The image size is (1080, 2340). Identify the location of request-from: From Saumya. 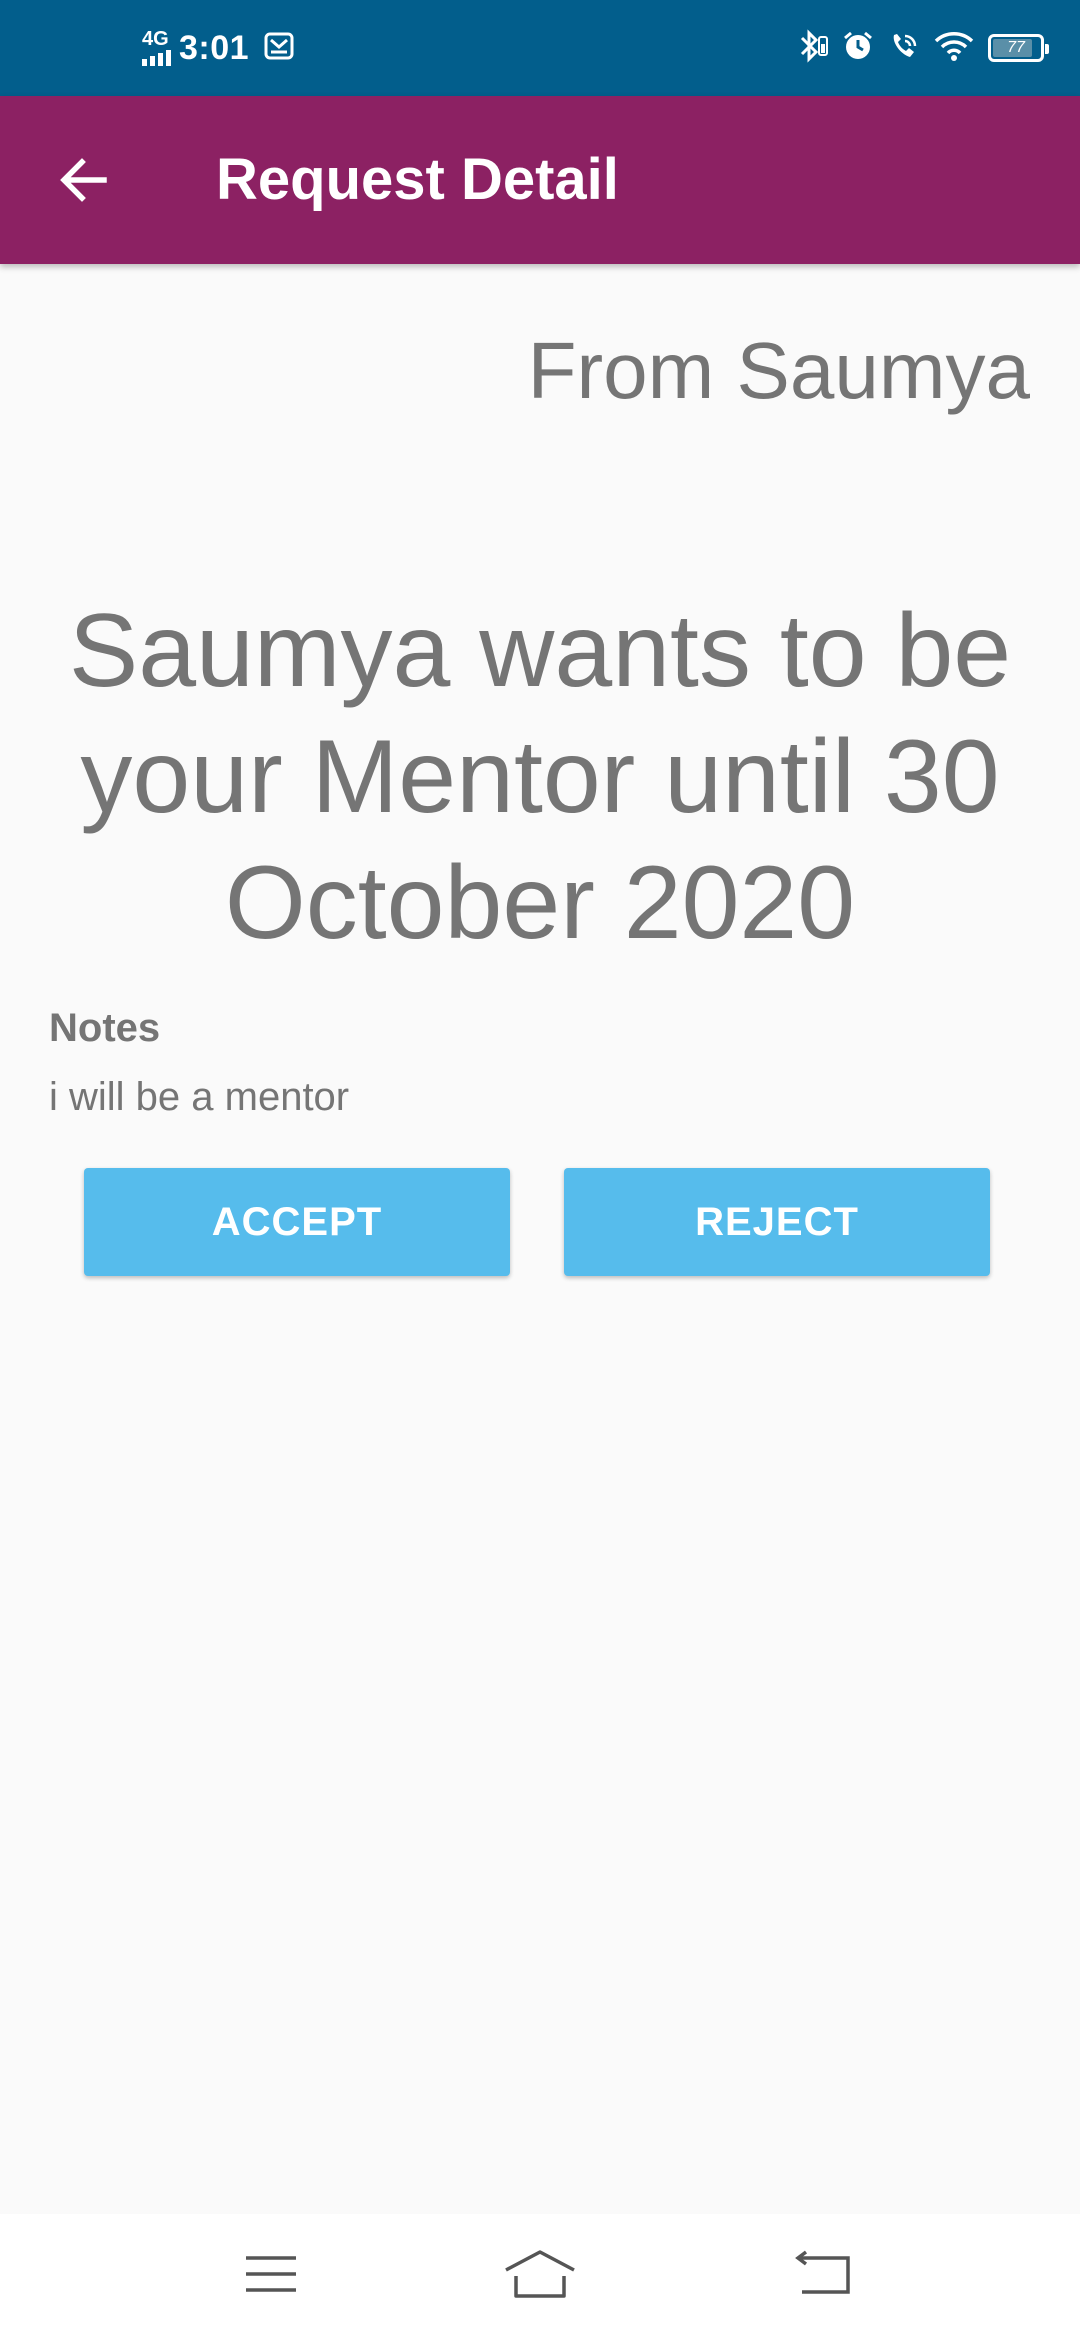
(778, 370).